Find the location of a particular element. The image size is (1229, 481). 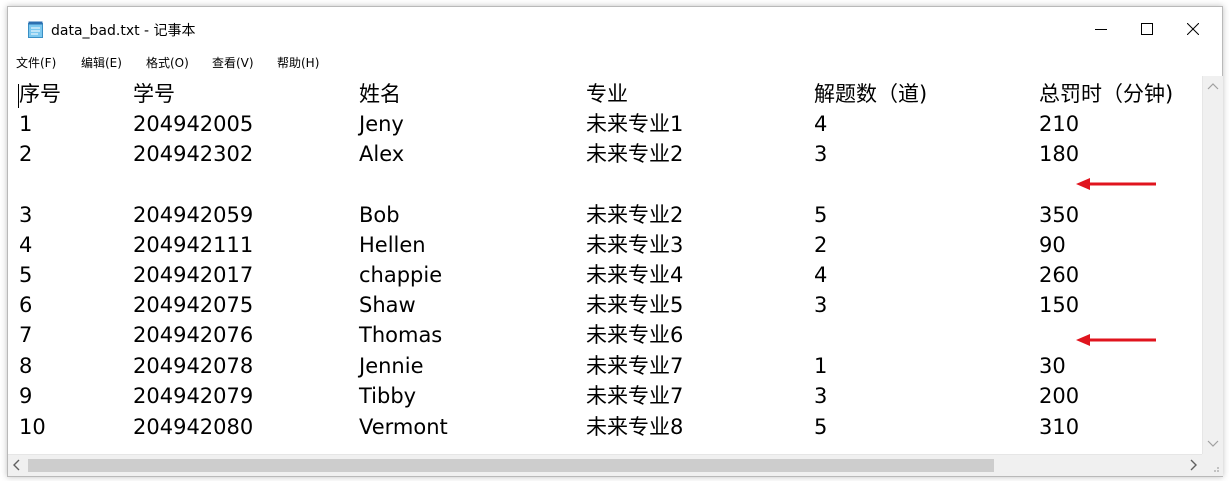

chevron-right-icon is located at coordinates (1194, 465).